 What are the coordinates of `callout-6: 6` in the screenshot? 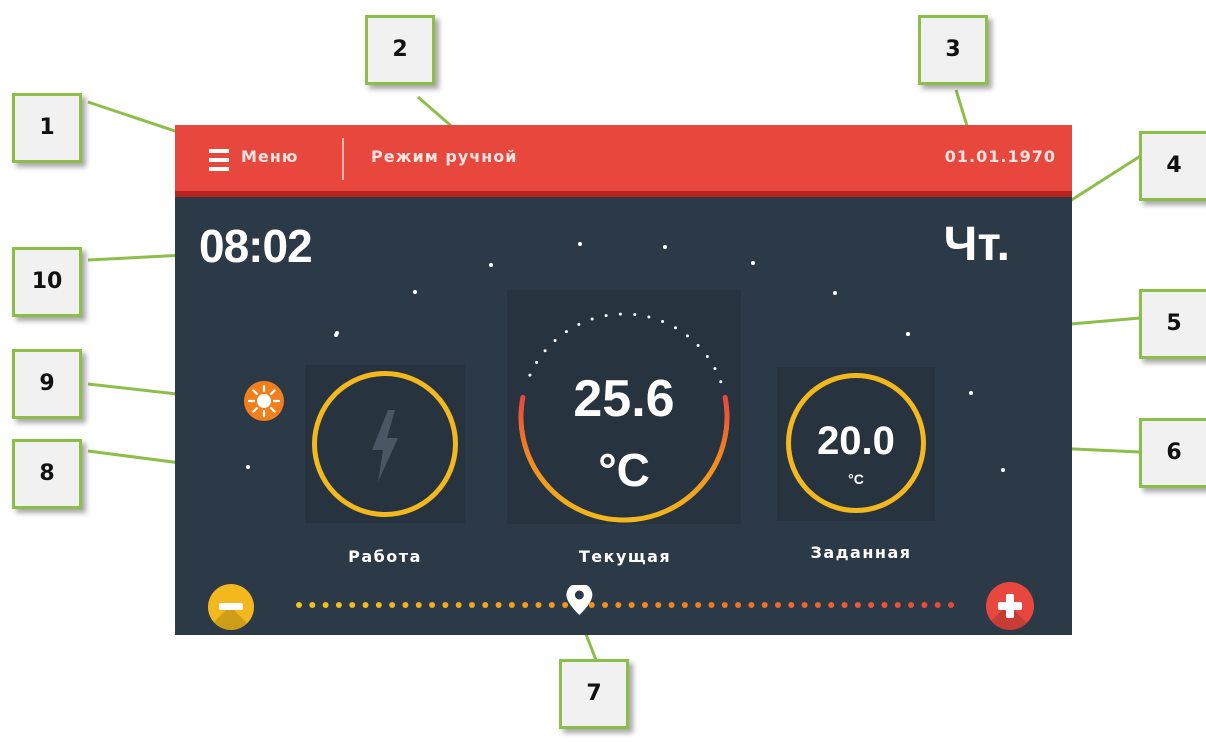 It's located at (1172, 453).